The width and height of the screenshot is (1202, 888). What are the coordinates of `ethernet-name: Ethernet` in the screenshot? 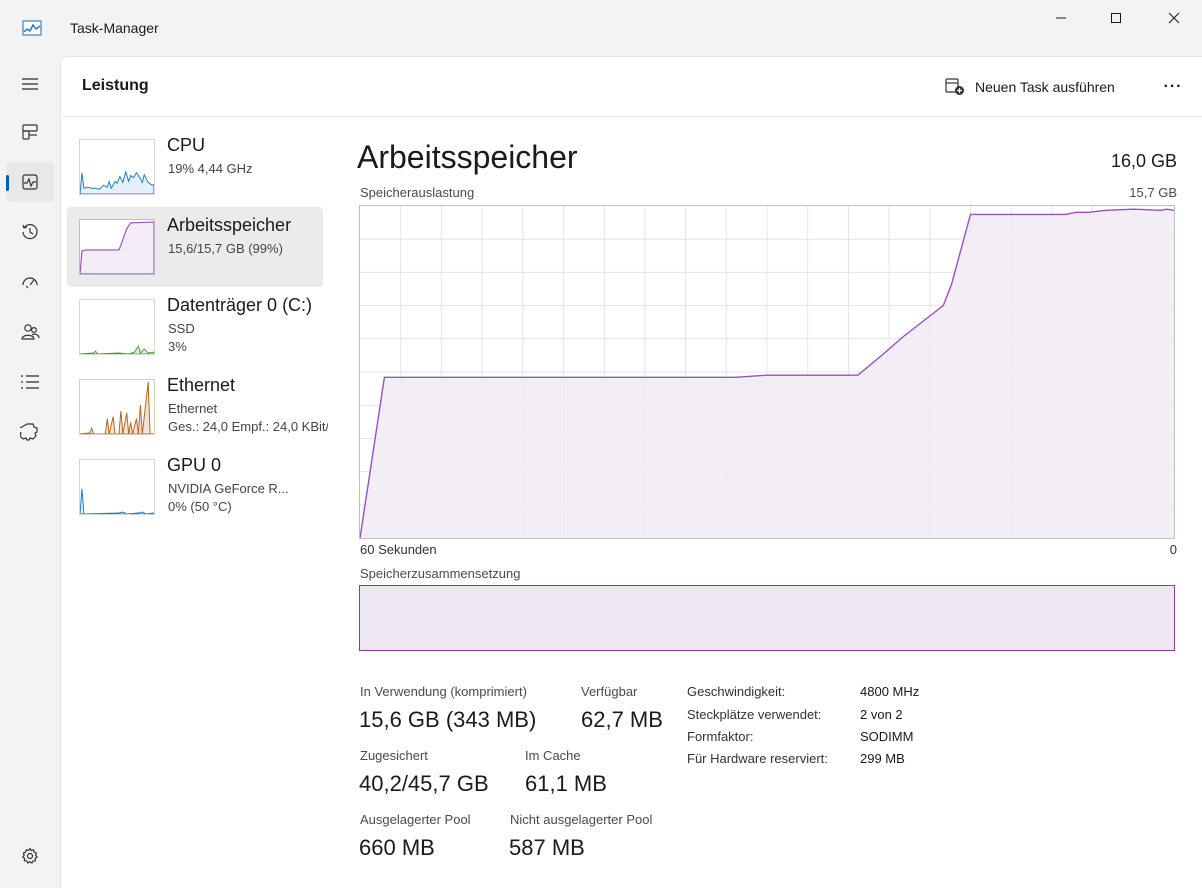 It's located at (201, 385).